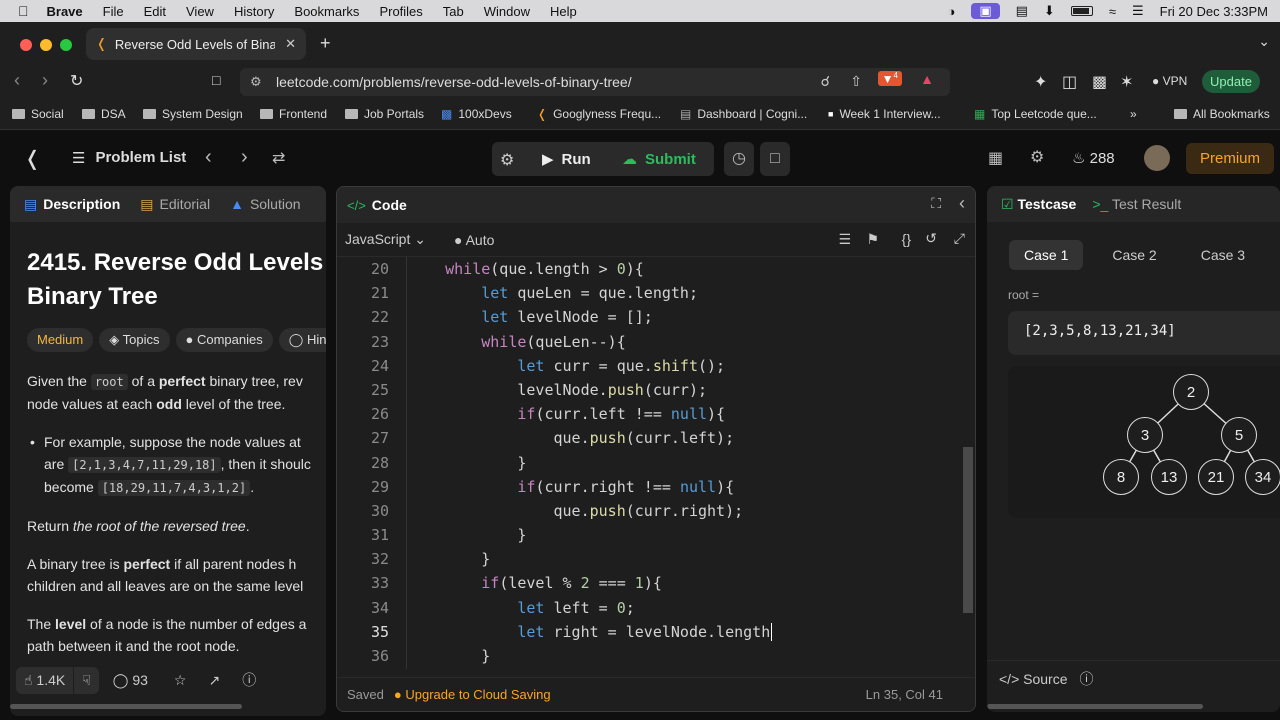  Describe the element at coordinates (66, 45) in the screenshot. I see `maximize-window-button` at that location.